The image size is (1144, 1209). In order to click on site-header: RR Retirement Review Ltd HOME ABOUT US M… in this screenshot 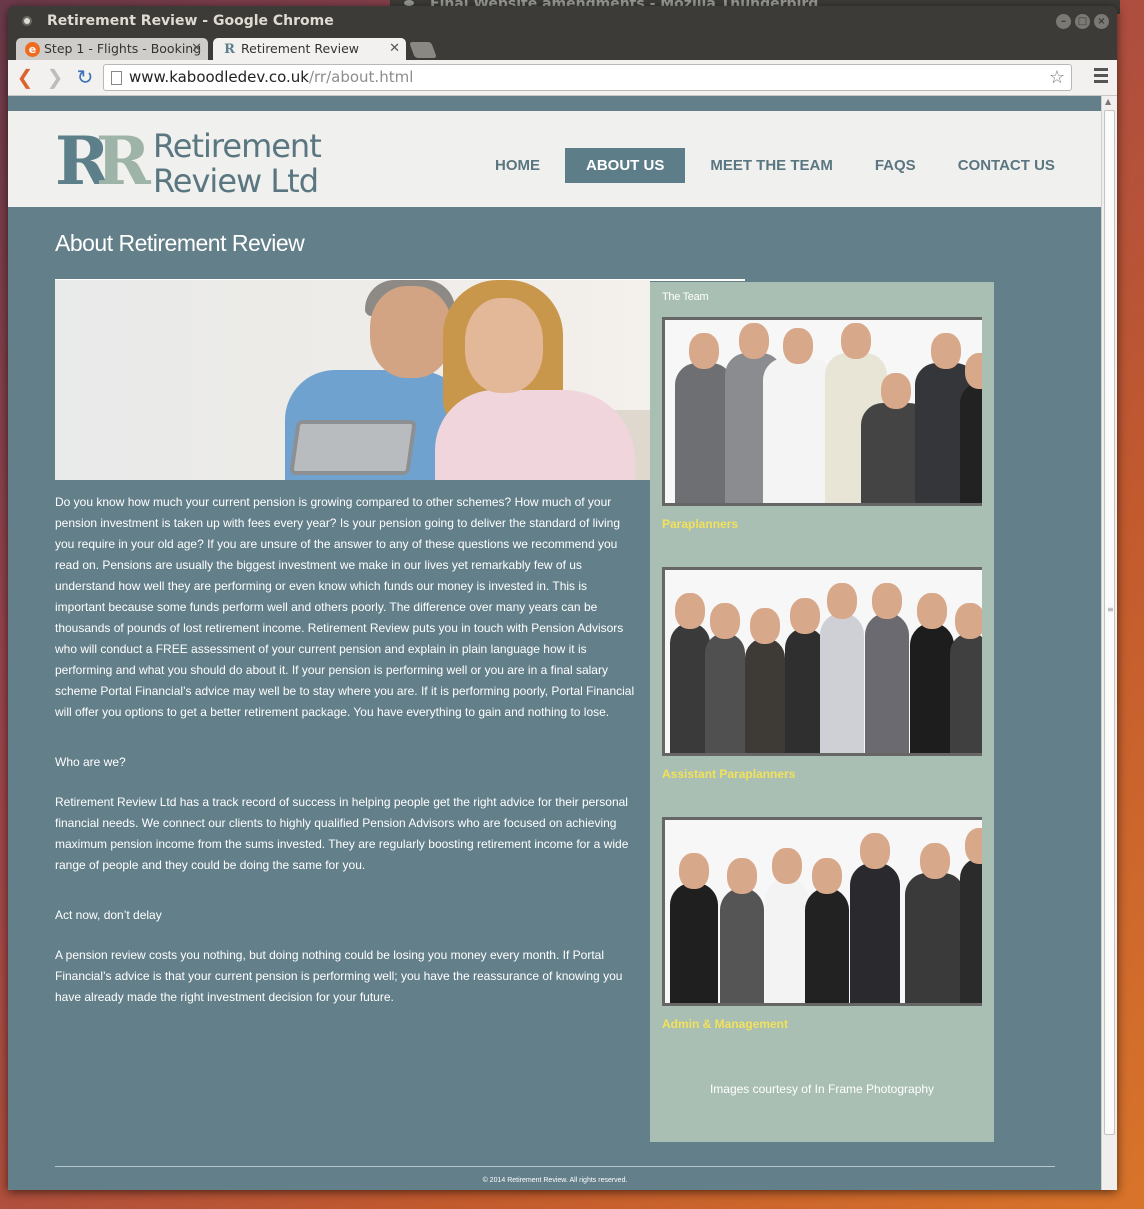, I will do `click(554, 159)`.